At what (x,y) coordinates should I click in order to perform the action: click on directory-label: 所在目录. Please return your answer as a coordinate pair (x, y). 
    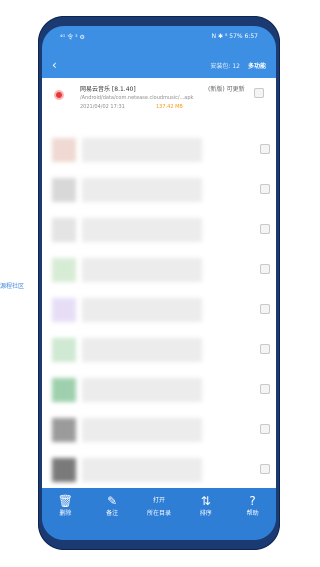
    Looking at the image, I should click on (158, 513).